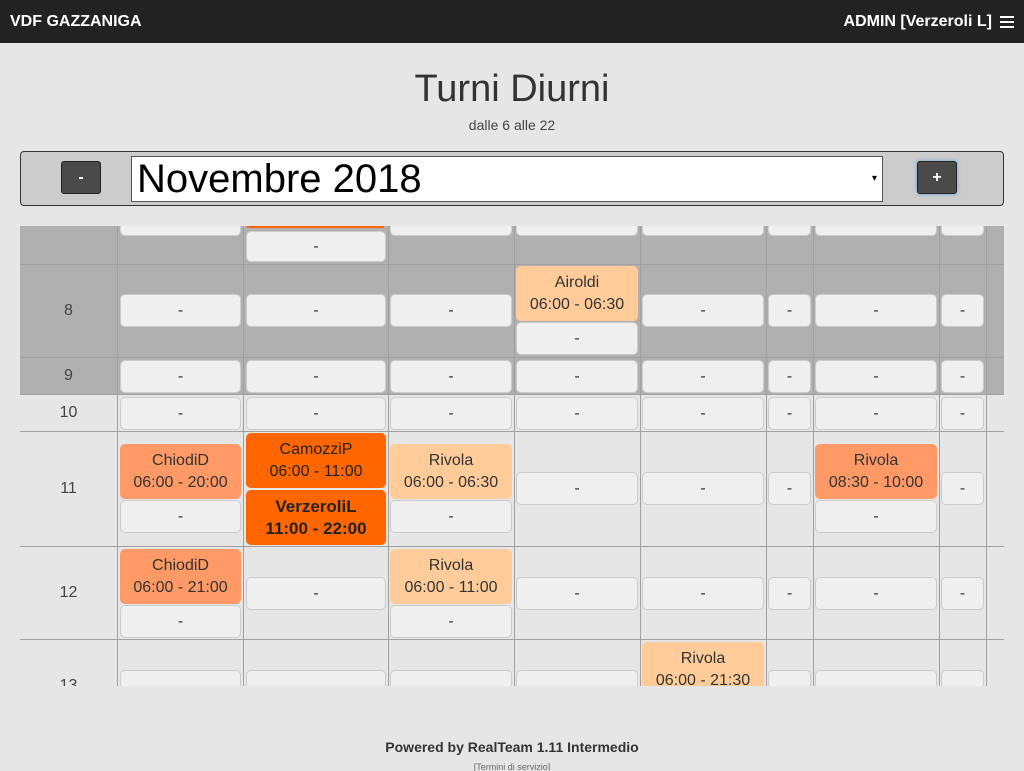 This screenshot has width=1024, height=771. Describe the element at coordinates (703, 664) in the screenshot. I see `shift-block: Rivola 06:00 - 21:30` at that location.